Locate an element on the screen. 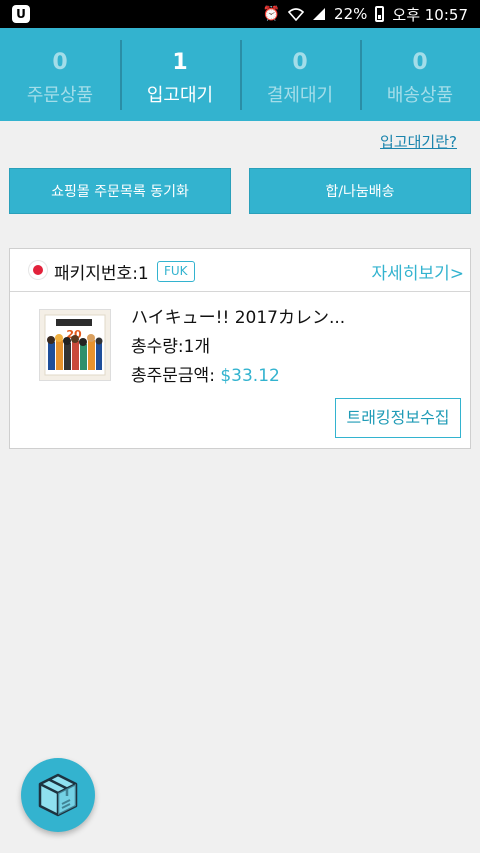 The height and width of the screenshot is (853, 480). total-order-amount: 총주문금액: $33.12 is located at coordinates (205, 373).